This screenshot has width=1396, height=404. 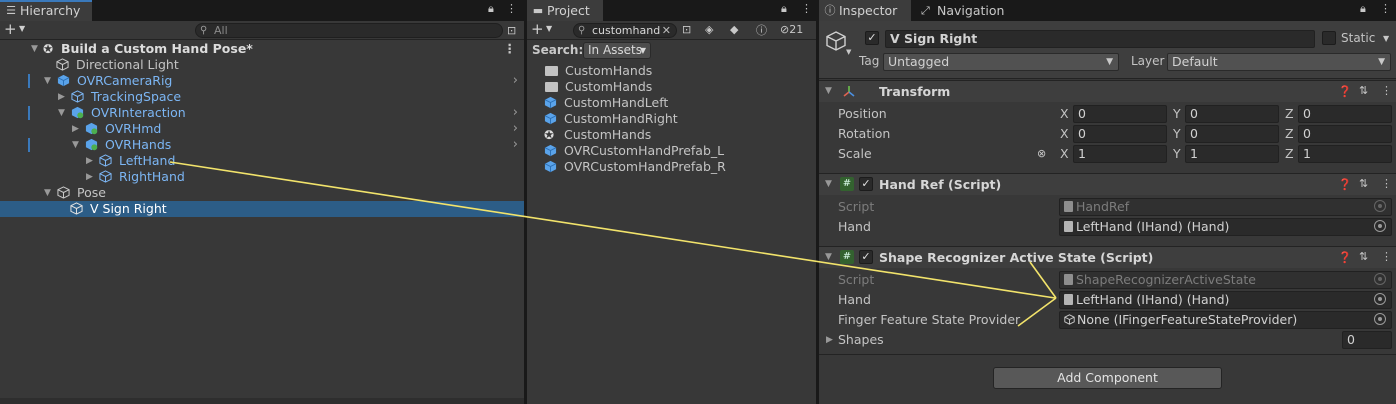 What do you see at coordinates (1120, 154) in the screenshot?
I see `scale-x-field: 1` at bounding box center [1120, 154].